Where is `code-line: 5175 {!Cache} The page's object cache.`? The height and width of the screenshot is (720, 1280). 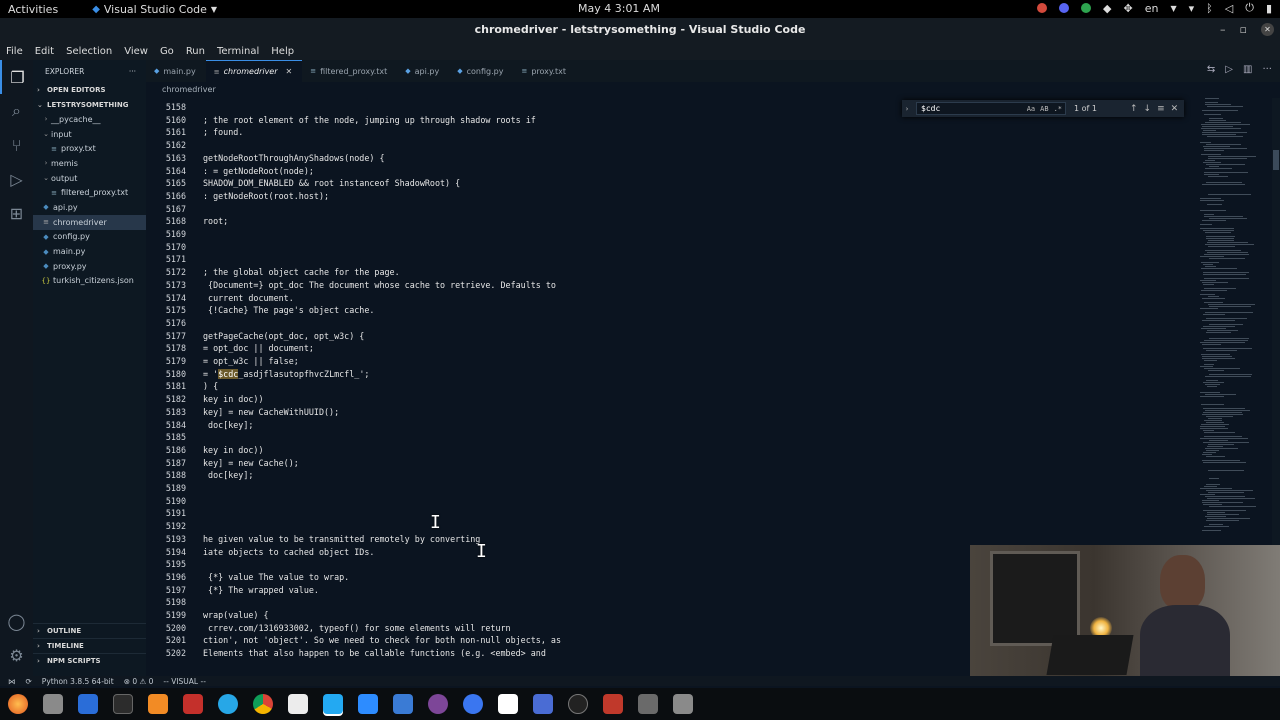
code-line: 5175 {!Cache} The page's object cache. is located at coordinates (668, 310).